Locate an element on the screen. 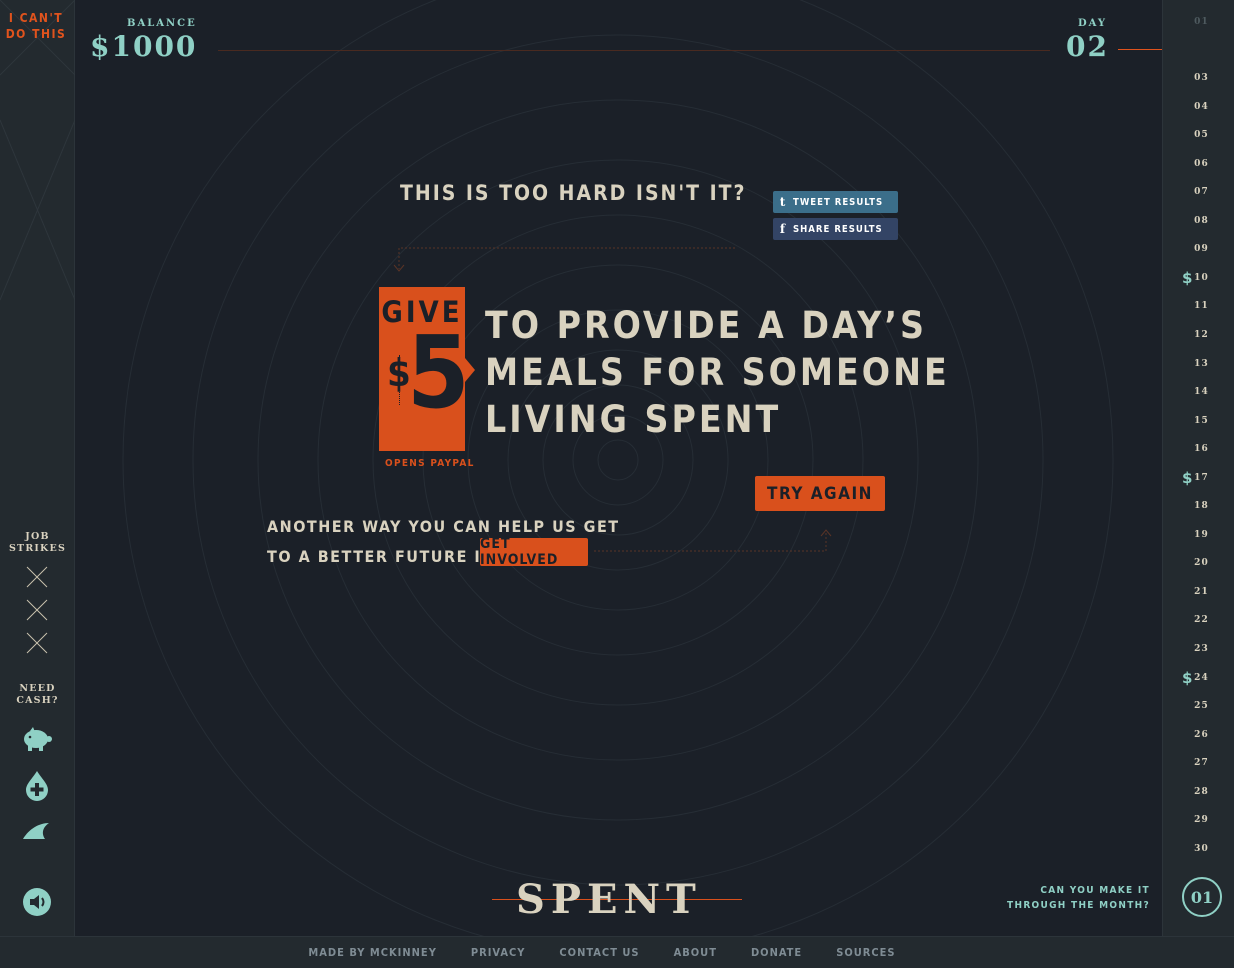 The image size is (1234, 968). day-item-21: 21 is located at coordinates (1198, 592).